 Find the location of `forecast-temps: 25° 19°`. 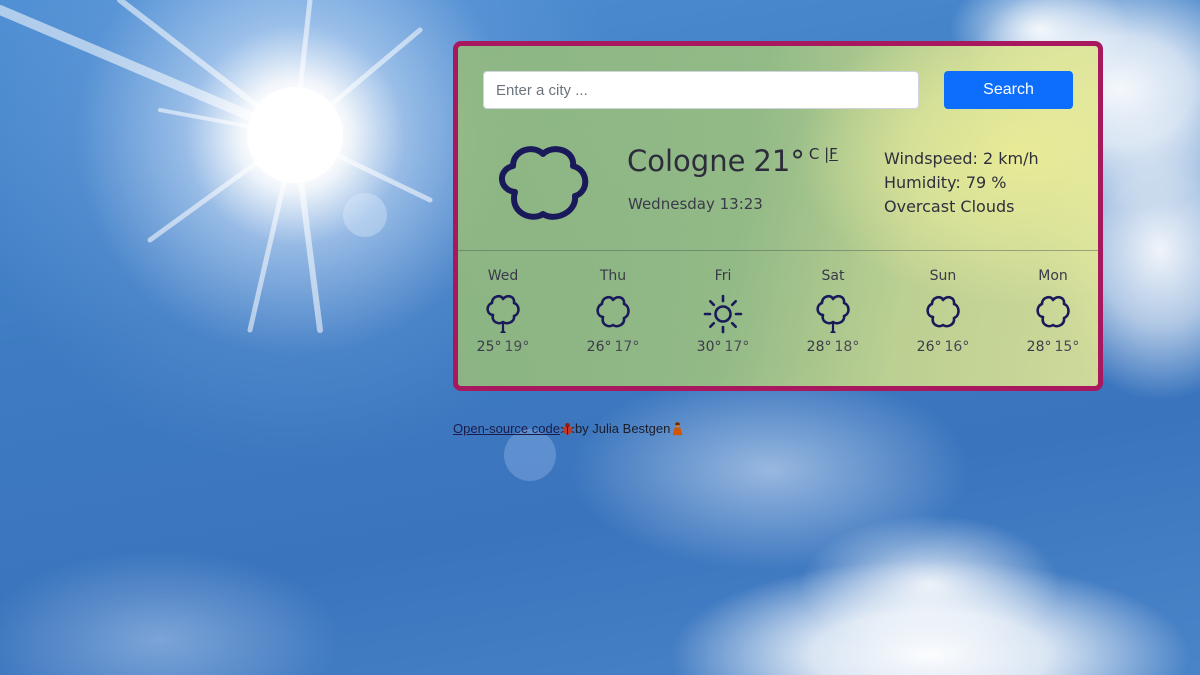

forecast-temps: 25° 19° is located at coordinates (503, 347).